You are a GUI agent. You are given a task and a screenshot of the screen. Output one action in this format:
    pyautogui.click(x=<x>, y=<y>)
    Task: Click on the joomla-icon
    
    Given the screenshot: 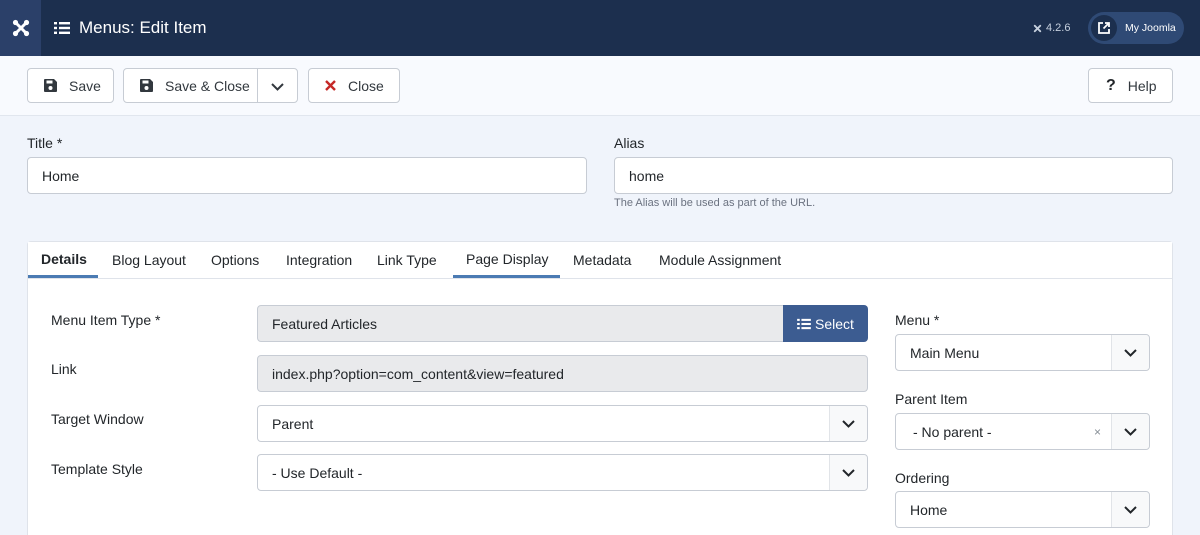 What is the action you would take?
    pyautogui.click(x=20, y=28)
    